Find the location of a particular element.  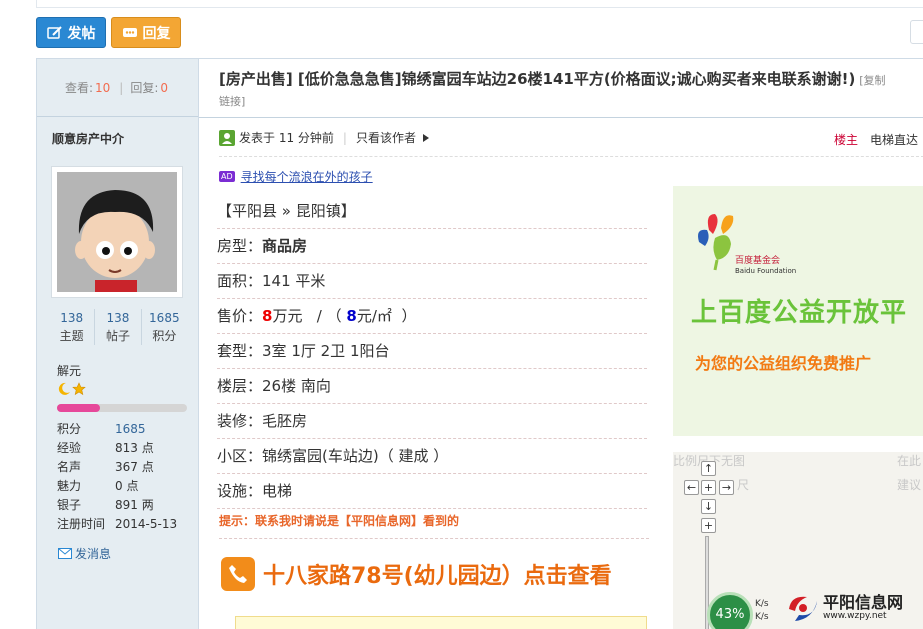

copy-link-tail: 链接] is located at coordinates (232, 101).